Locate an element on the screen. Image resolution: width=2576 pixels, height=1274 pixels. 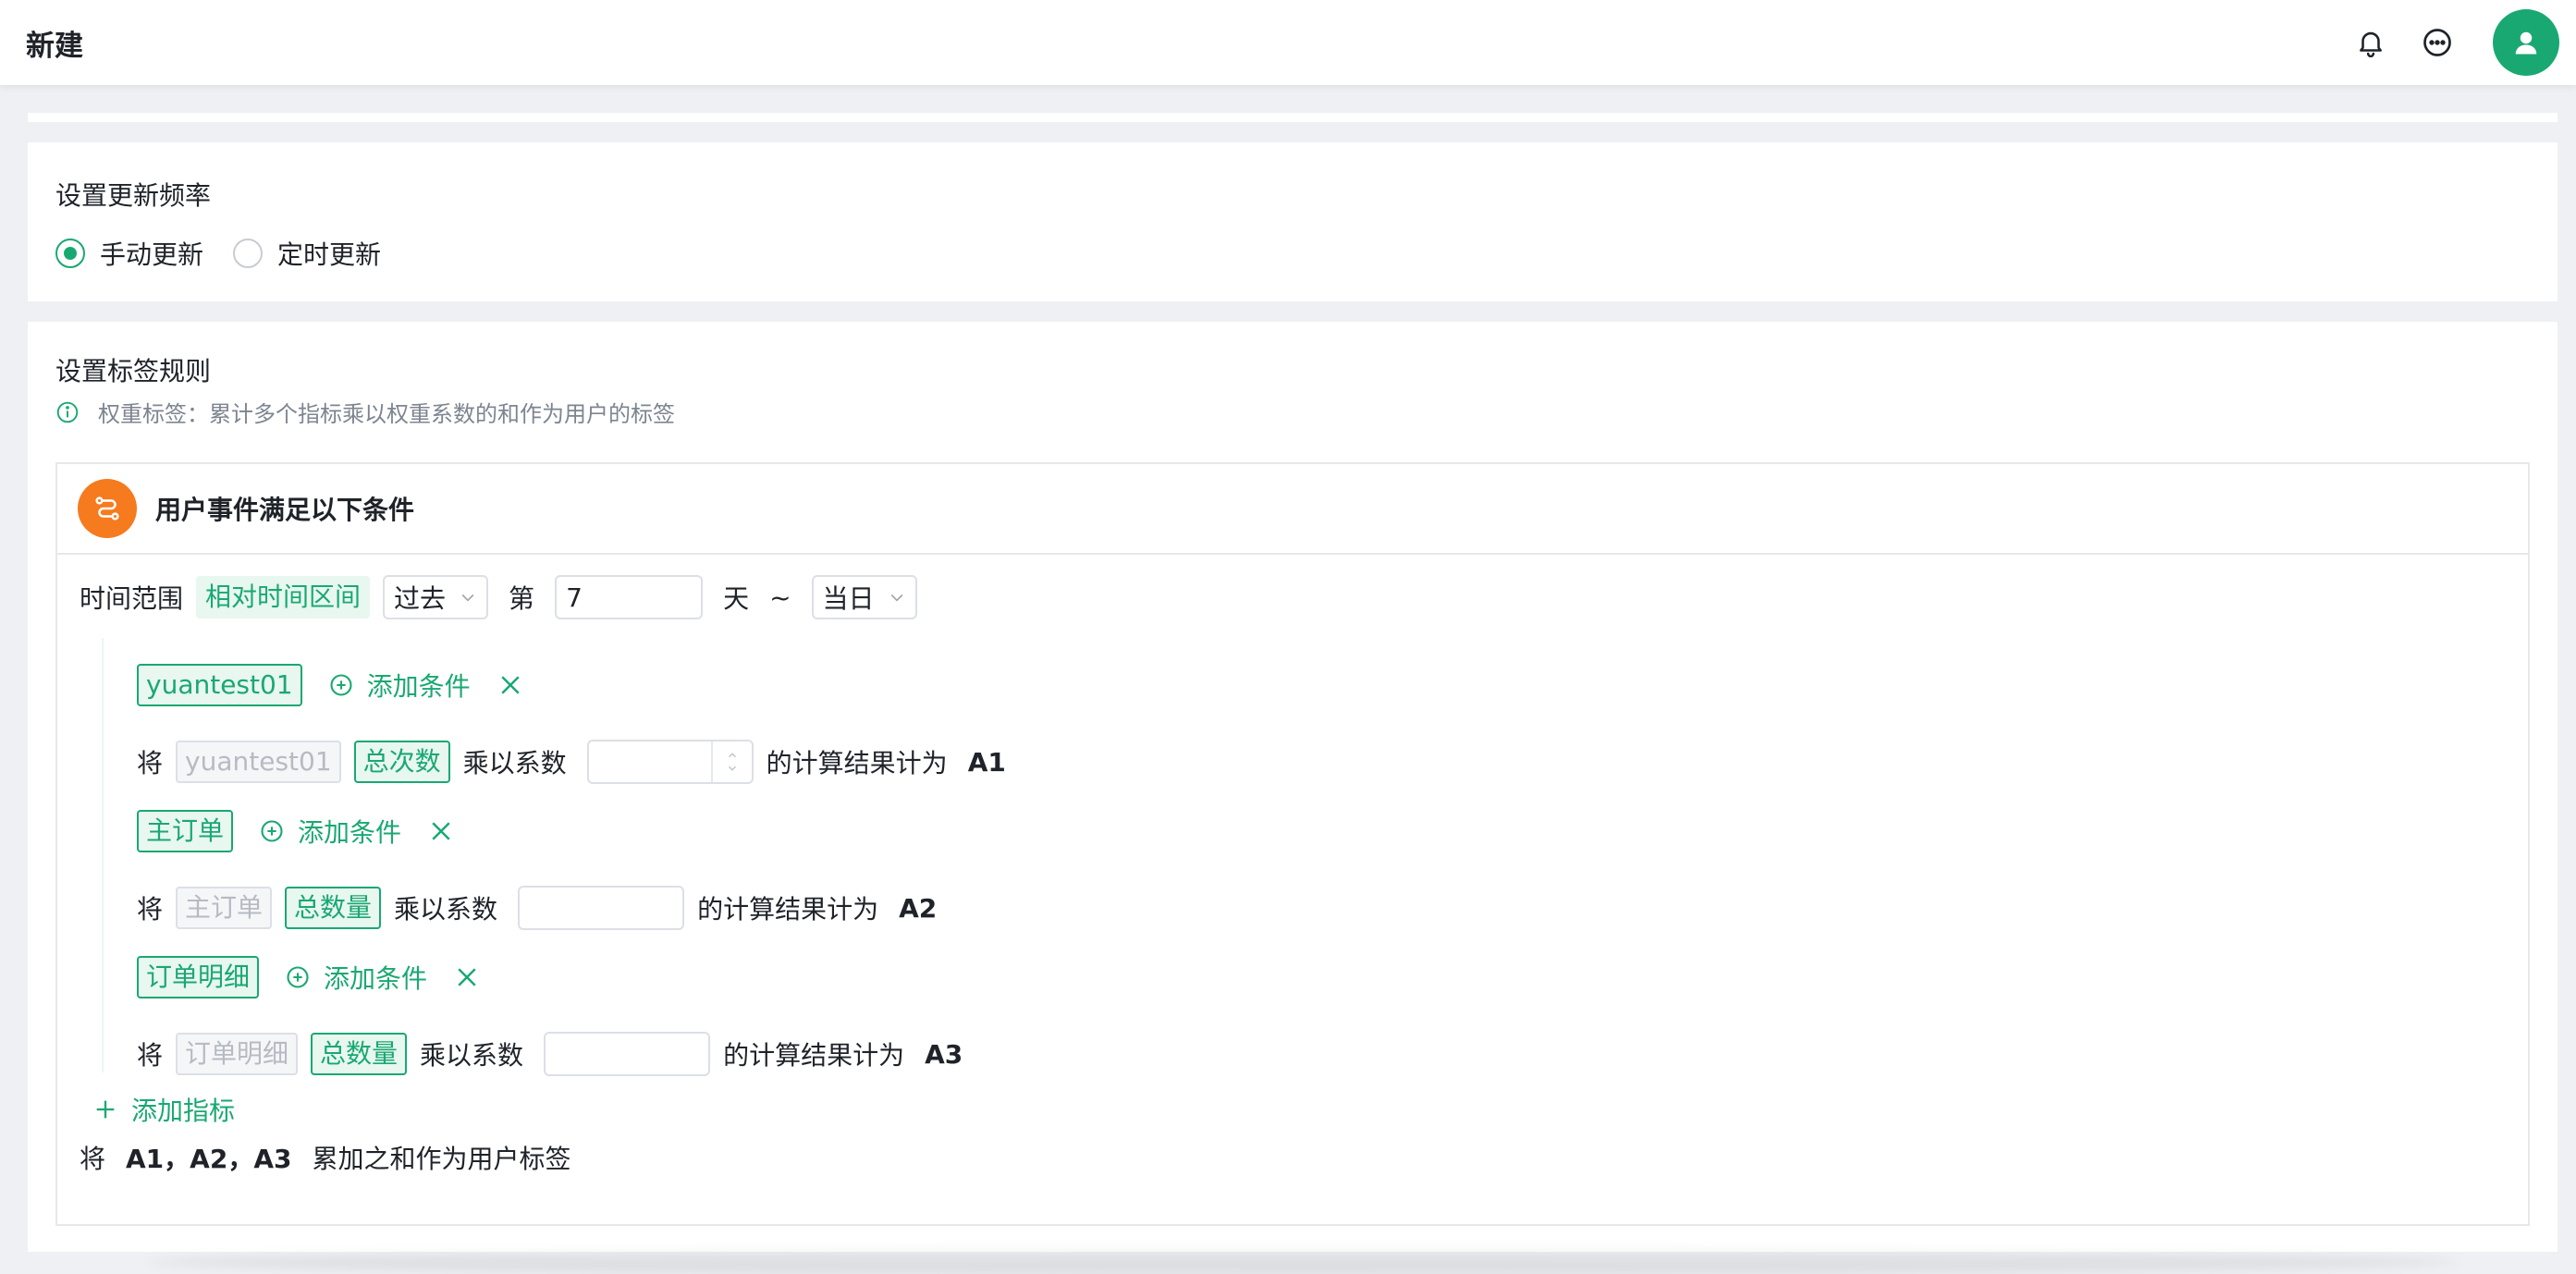
metric-3-multiply-label: 乘以系数 is located at coordinates (472, 1056).